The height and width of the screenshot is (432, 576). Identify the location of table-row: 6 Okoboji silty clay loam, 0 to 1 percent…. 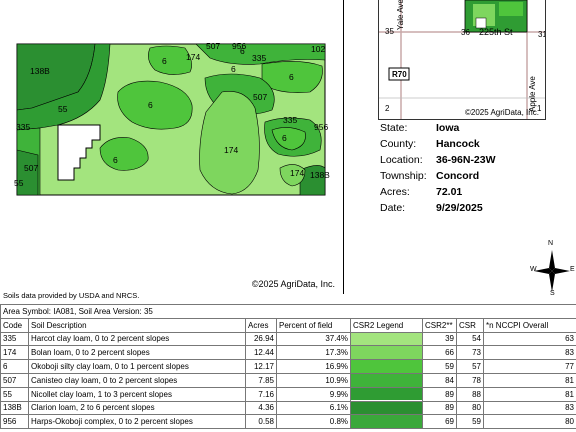
(288, 366).